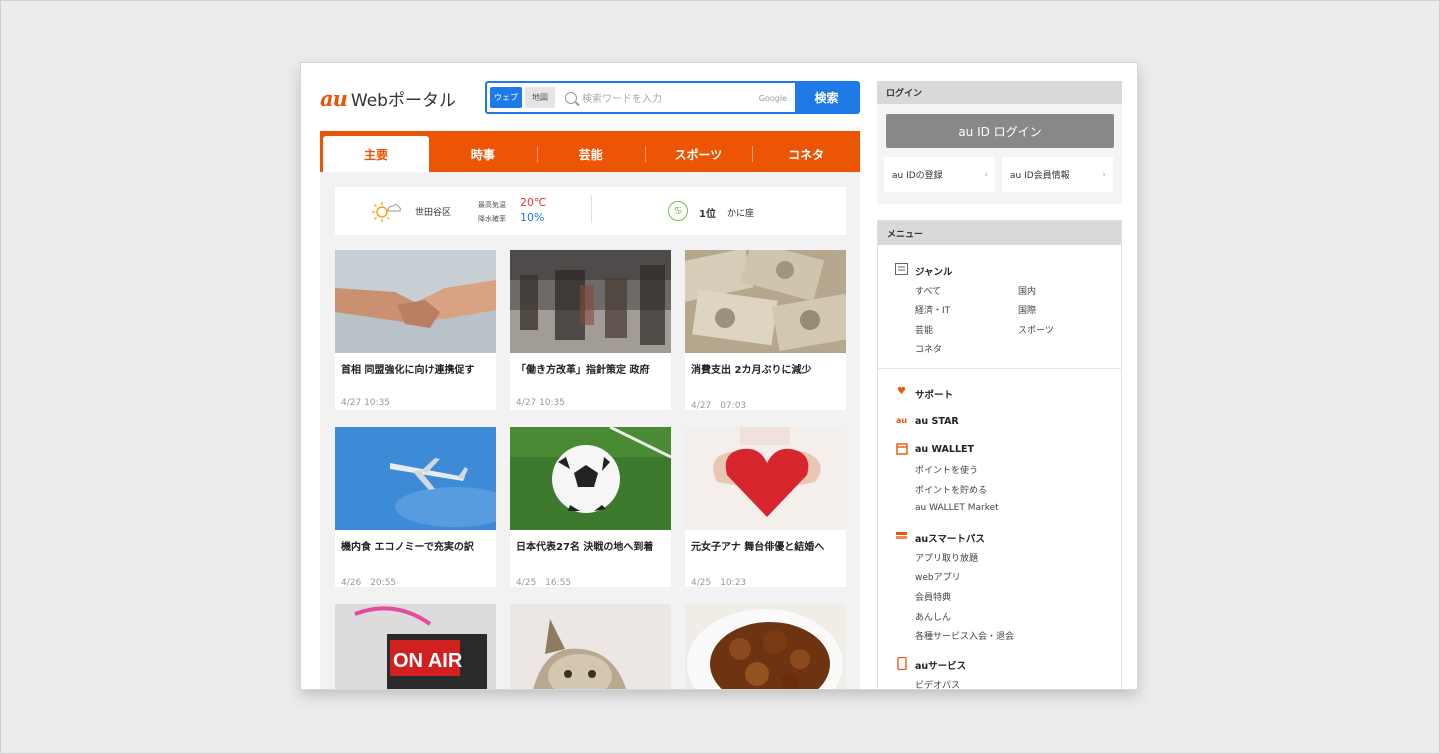 This screenshot has height=754, width=1440. Describe the element at coordinates (758, 547) in the screenshot. I see `article-title: 元女子アナ 舞台俳優と結婚へ` at that location.